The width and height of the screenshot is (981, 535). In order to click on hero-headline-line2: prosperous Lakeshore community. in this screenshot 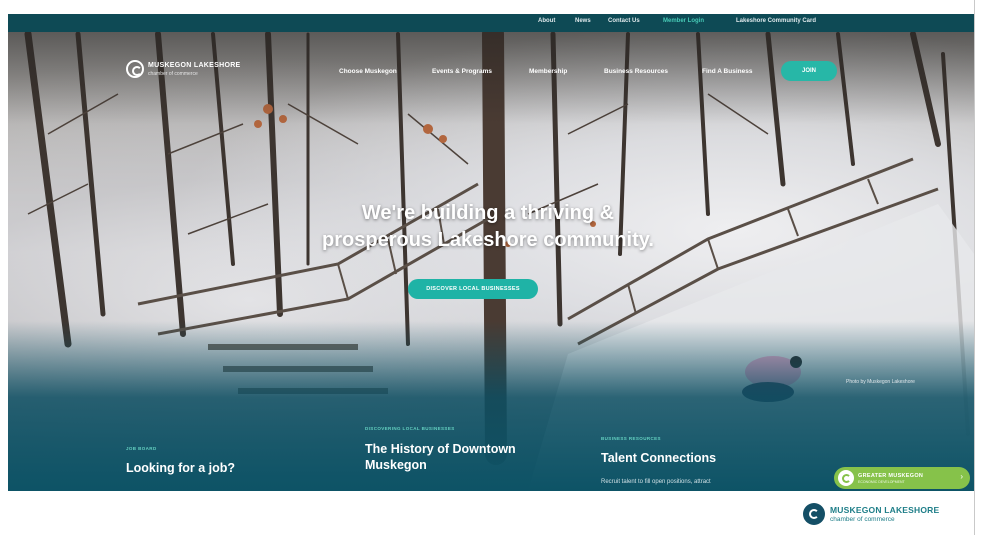, I will do `click(488, 240)`.